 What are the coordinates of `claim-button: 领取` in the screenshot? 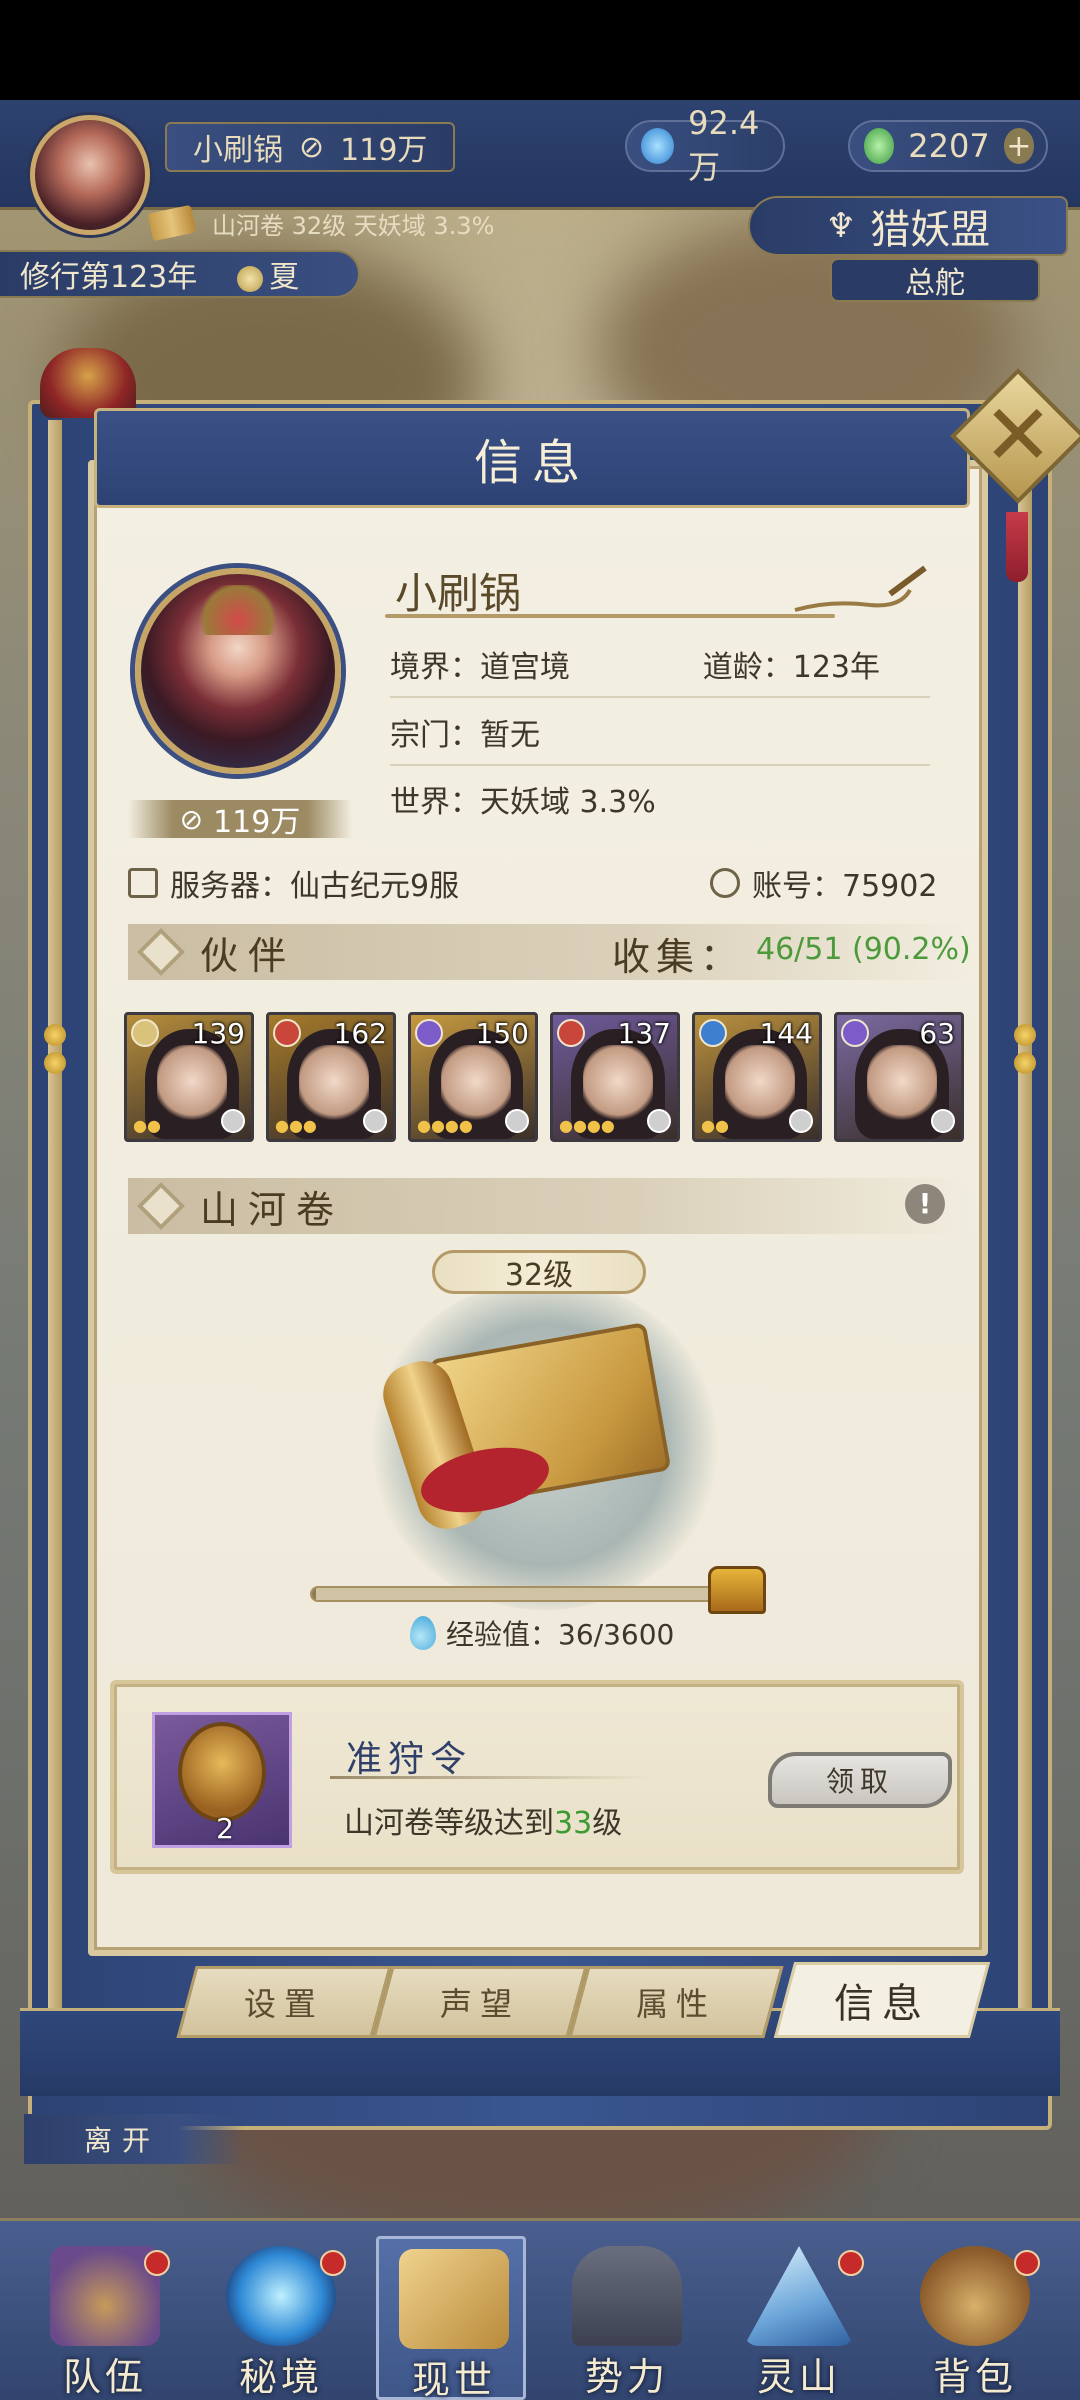 It's located at (860, 1780).